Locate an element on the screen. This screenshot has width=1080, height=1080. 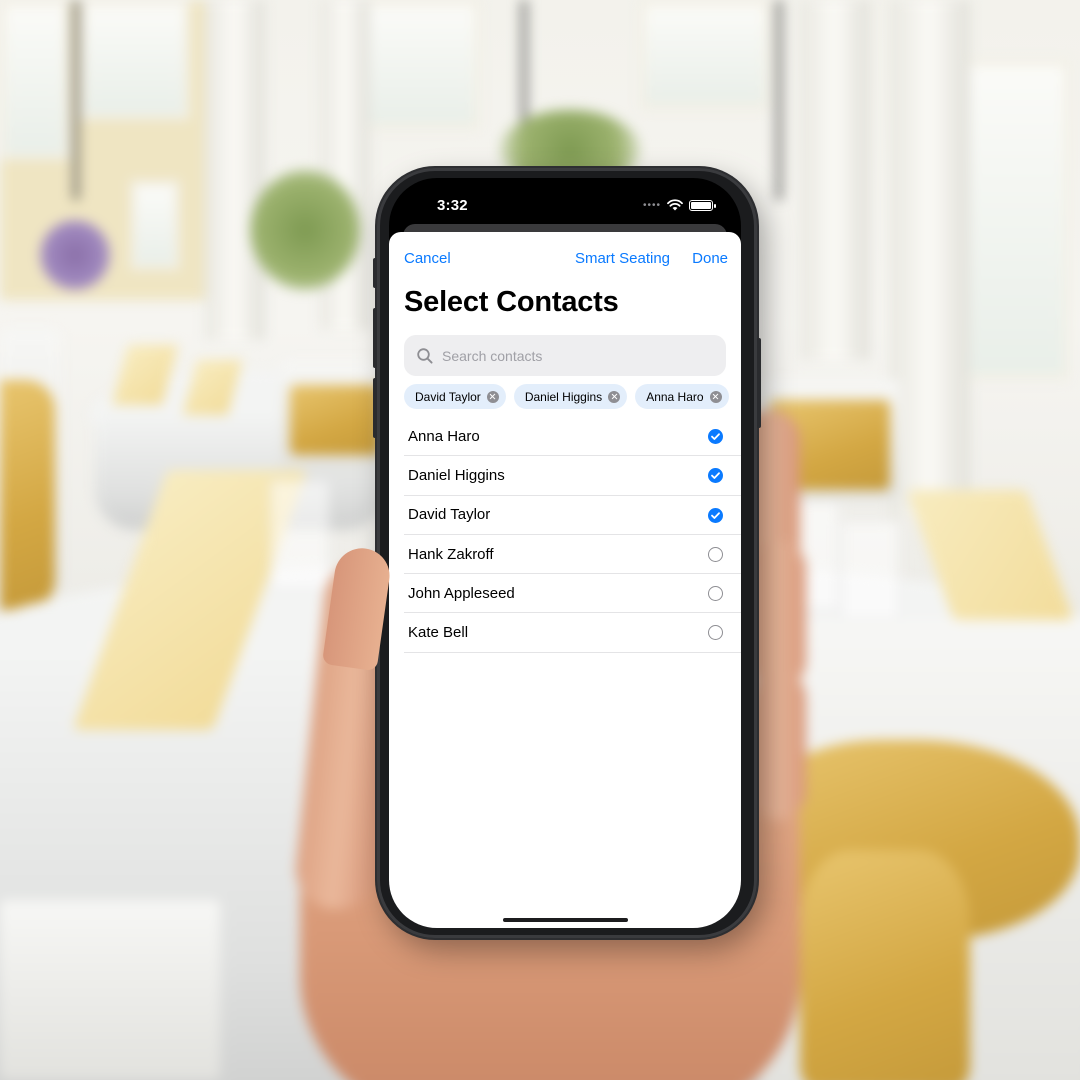
contact-row: Anna Haro is located at coordinates (572, 437).